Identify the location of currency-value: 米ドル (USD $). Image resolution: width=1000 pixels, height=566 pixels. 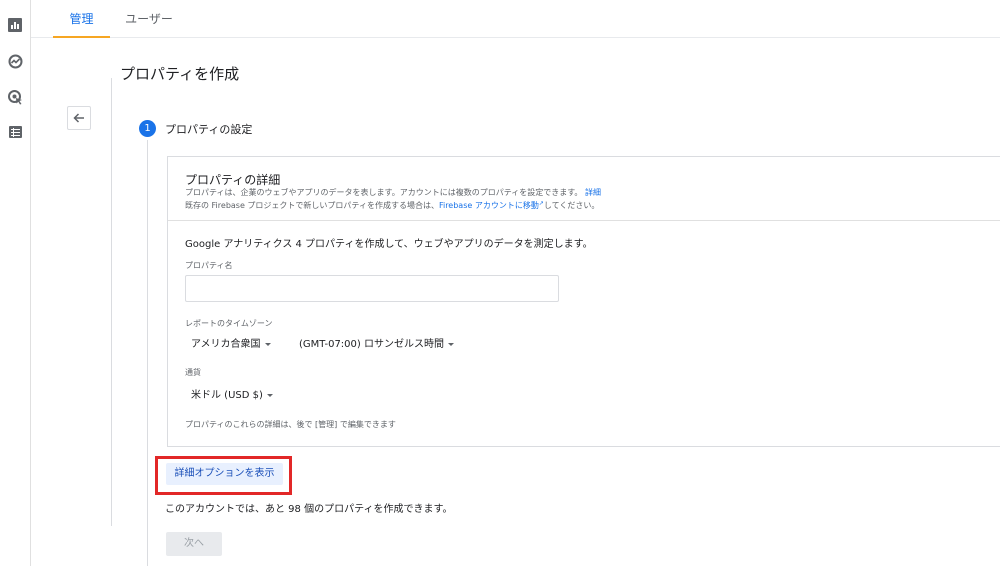
(227, 395).